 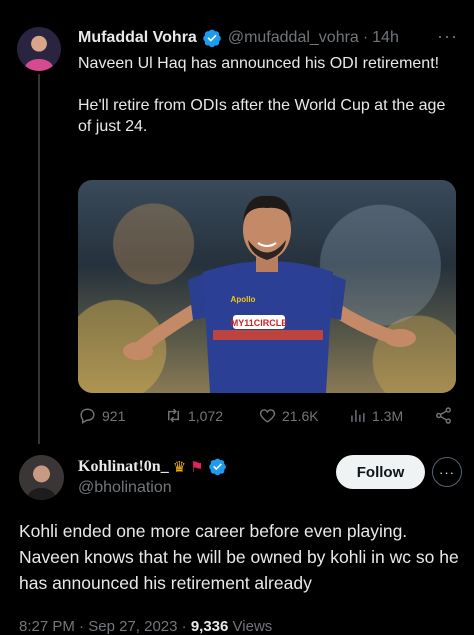 What do you see at coordinates (123, 467) in the screenshot?
I see `reply-author-name: Kohlinat!0n_` at bounding box center [123, 467].